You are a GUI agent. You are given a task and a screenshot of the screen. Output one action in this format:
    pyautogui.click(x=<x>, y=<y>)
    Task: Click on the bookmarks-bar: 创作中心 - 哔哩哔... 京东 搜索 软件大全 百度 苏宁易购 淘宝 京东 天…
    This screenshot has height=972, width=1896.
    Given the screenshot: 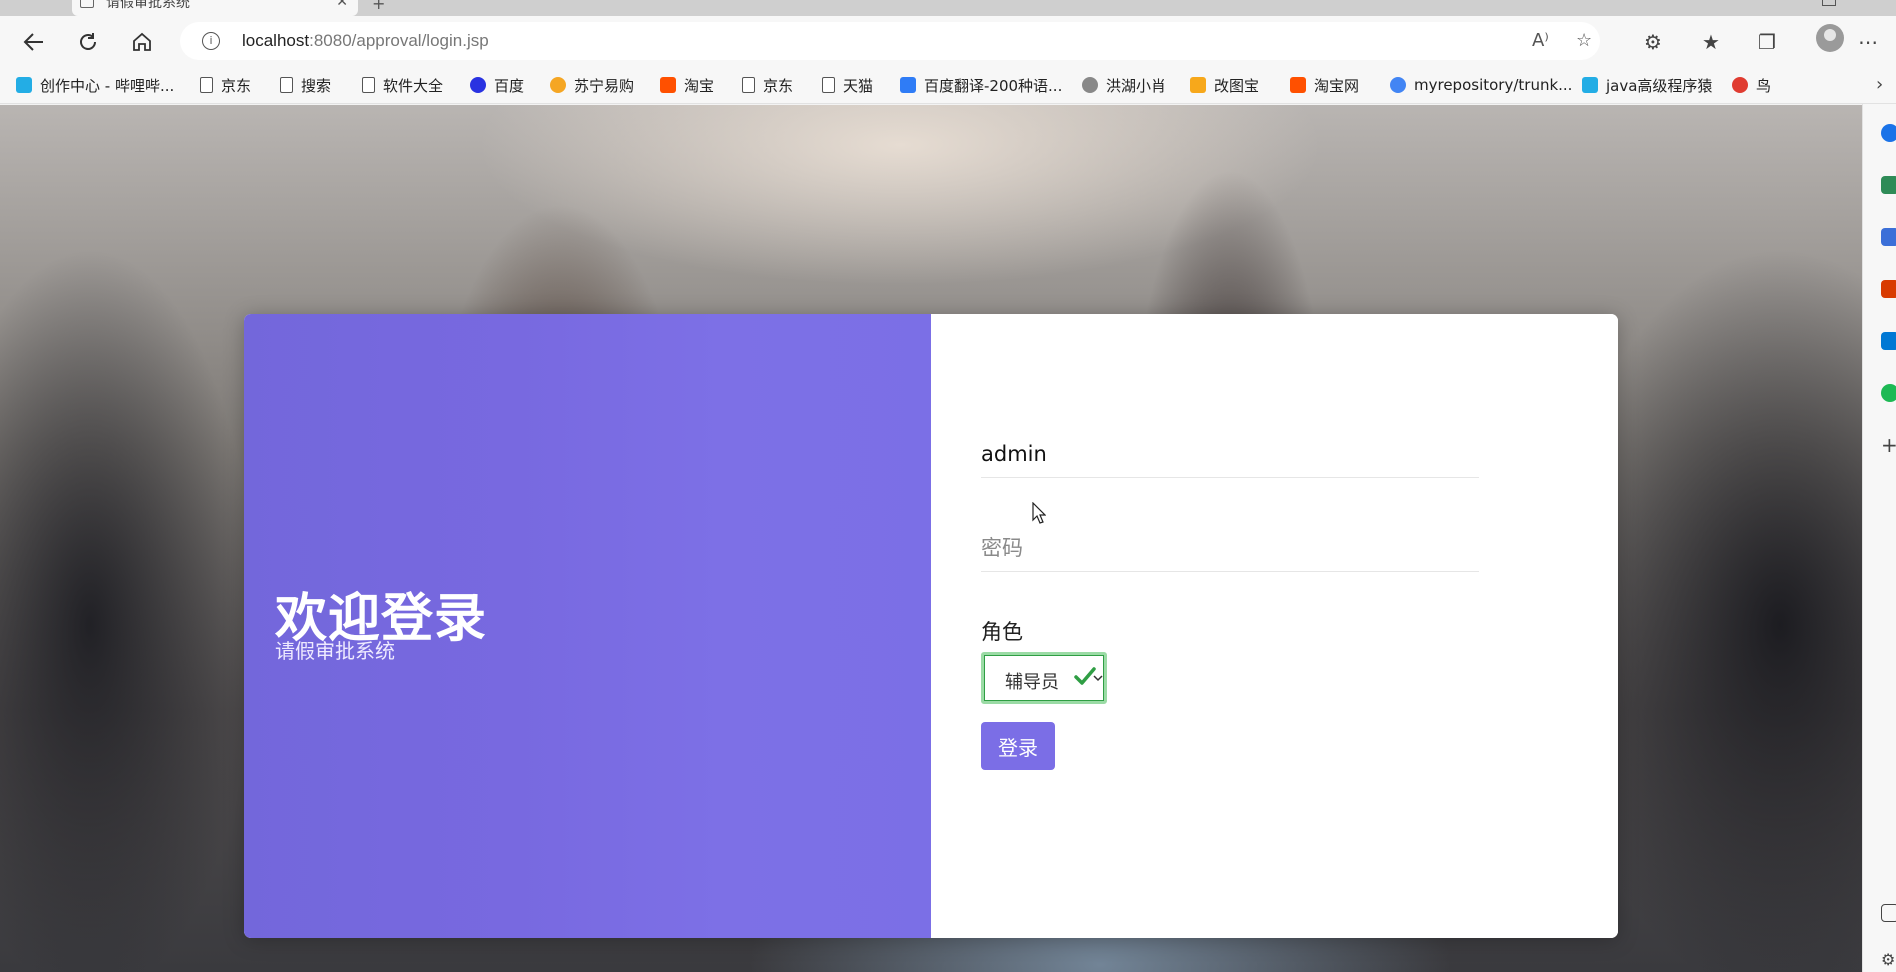 What is the action you would take?
    pyautogui.click(x=948, y=85)
    